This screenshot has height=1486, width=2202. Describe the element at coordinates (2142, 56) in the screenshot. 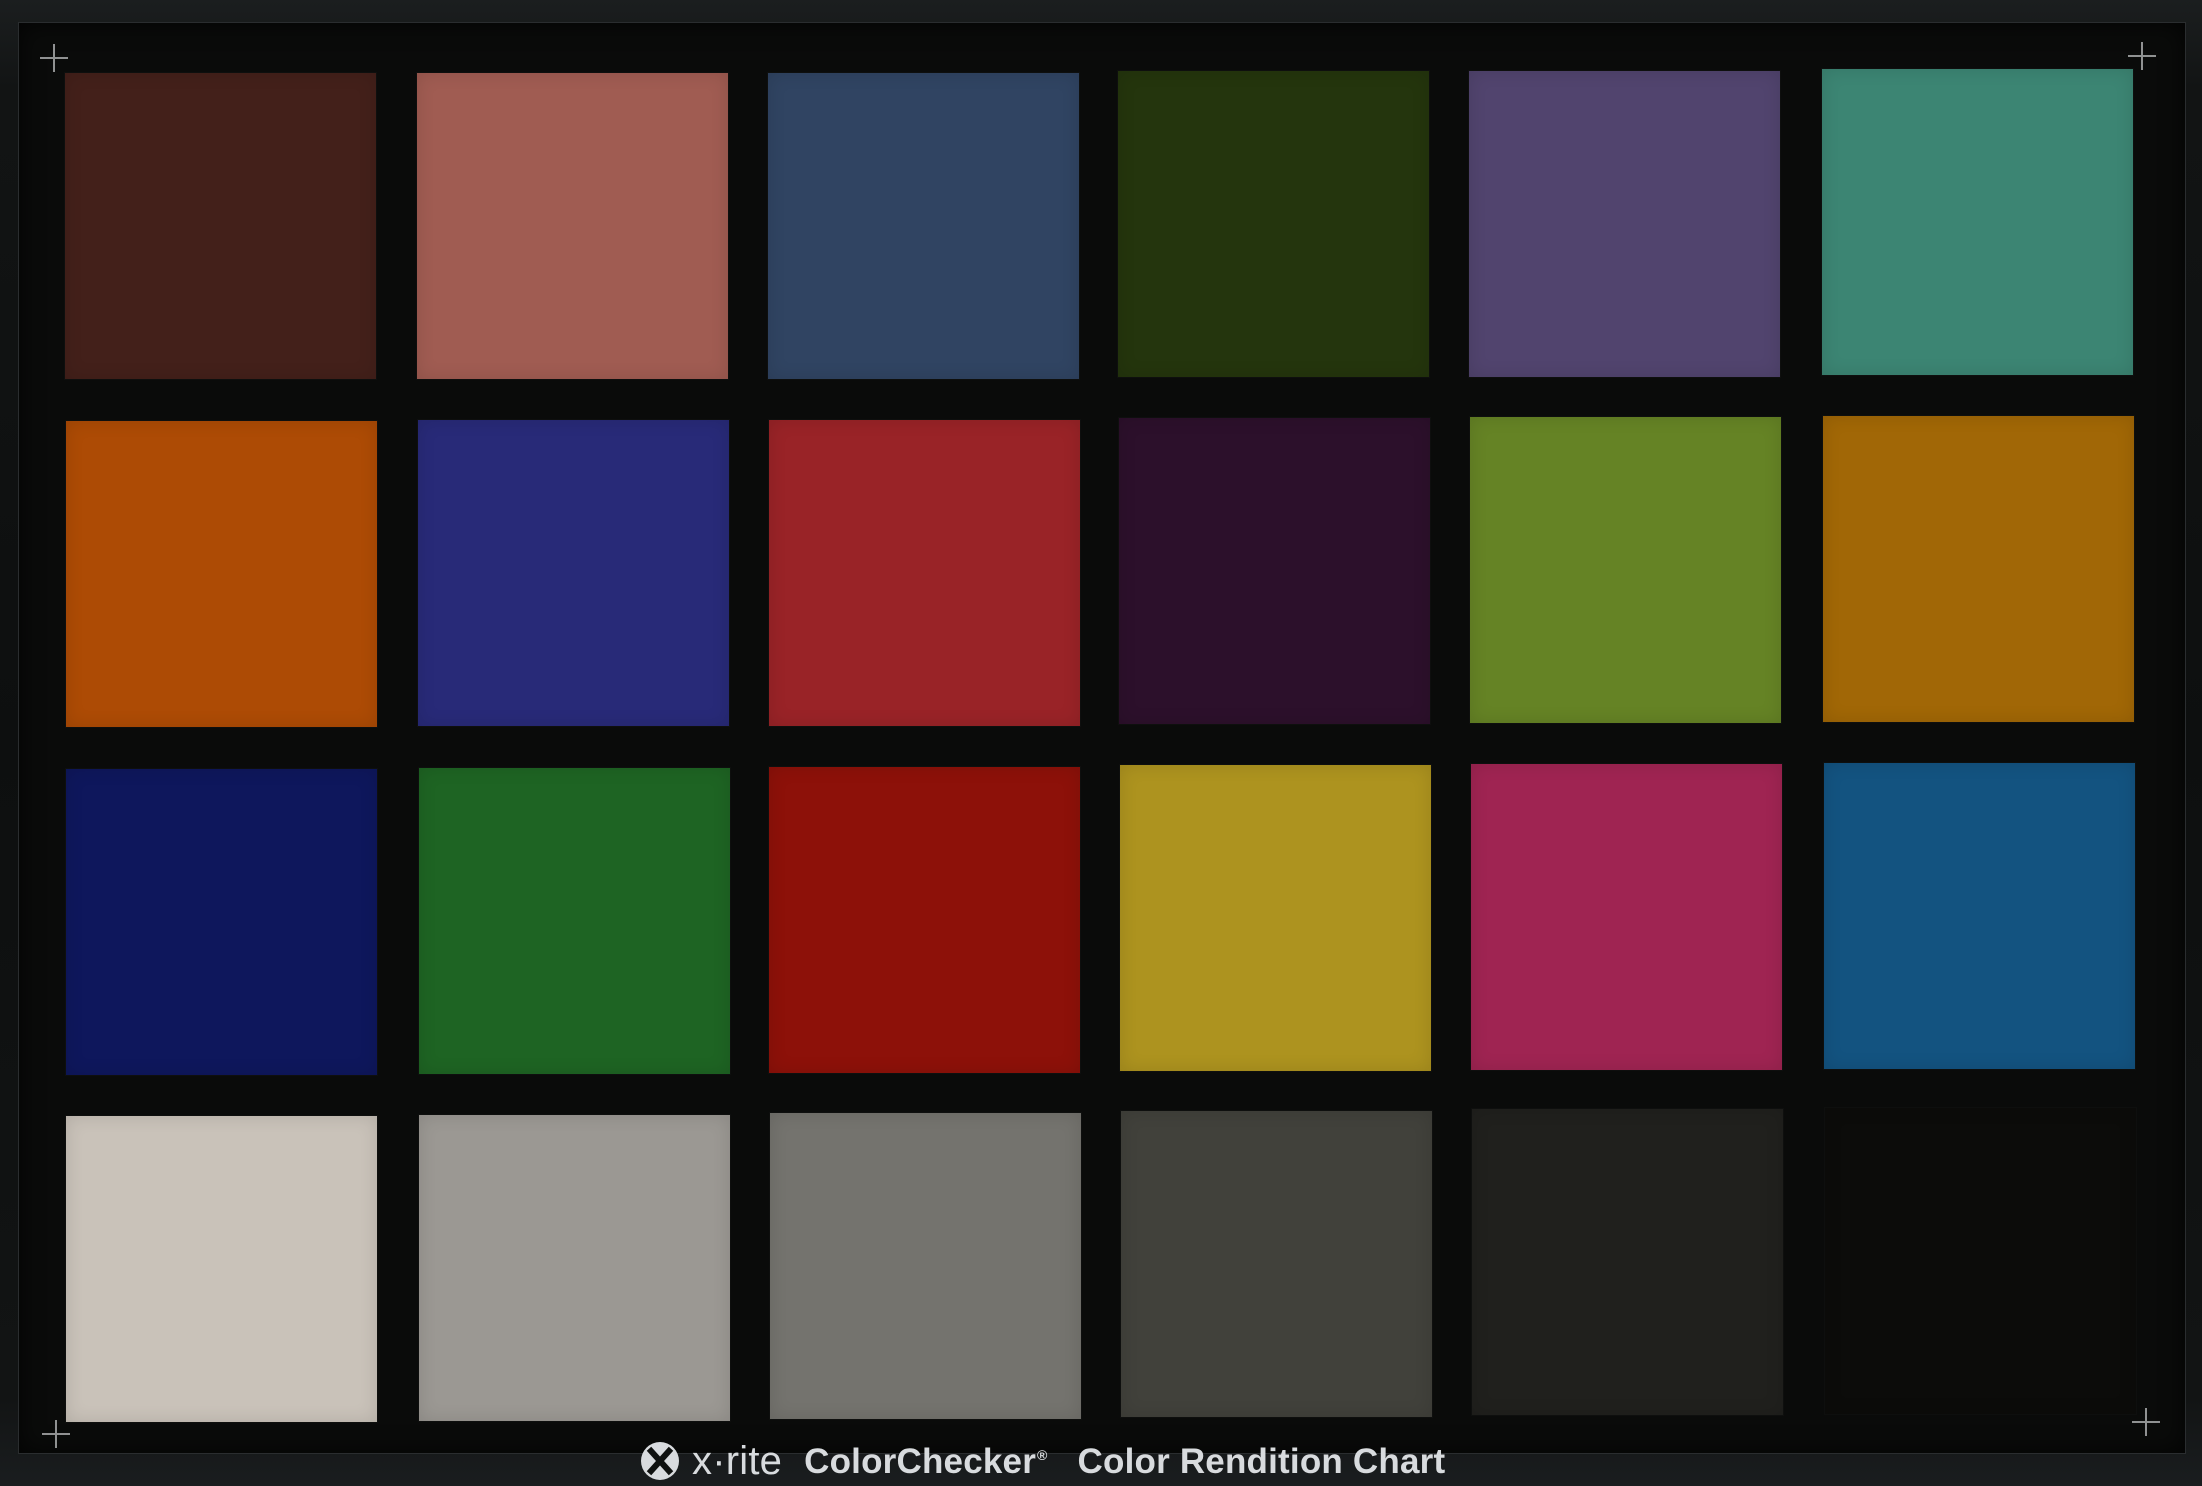

I see `crosshair-top-right-icon` at that location.